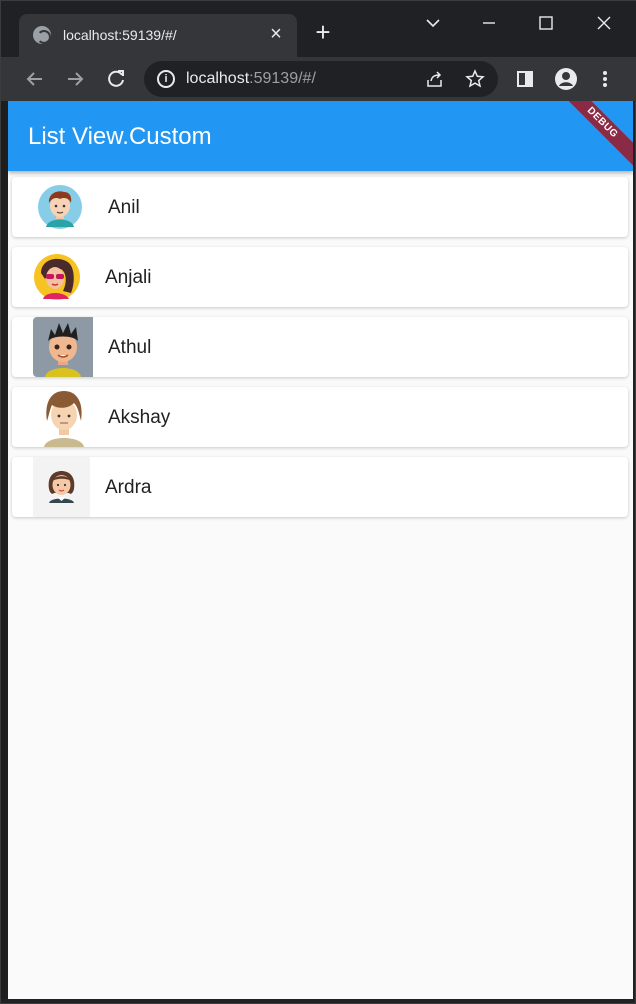  Describe the element at coordinates (566, 79) in the screenshot. I see `profile-icon` at that location.